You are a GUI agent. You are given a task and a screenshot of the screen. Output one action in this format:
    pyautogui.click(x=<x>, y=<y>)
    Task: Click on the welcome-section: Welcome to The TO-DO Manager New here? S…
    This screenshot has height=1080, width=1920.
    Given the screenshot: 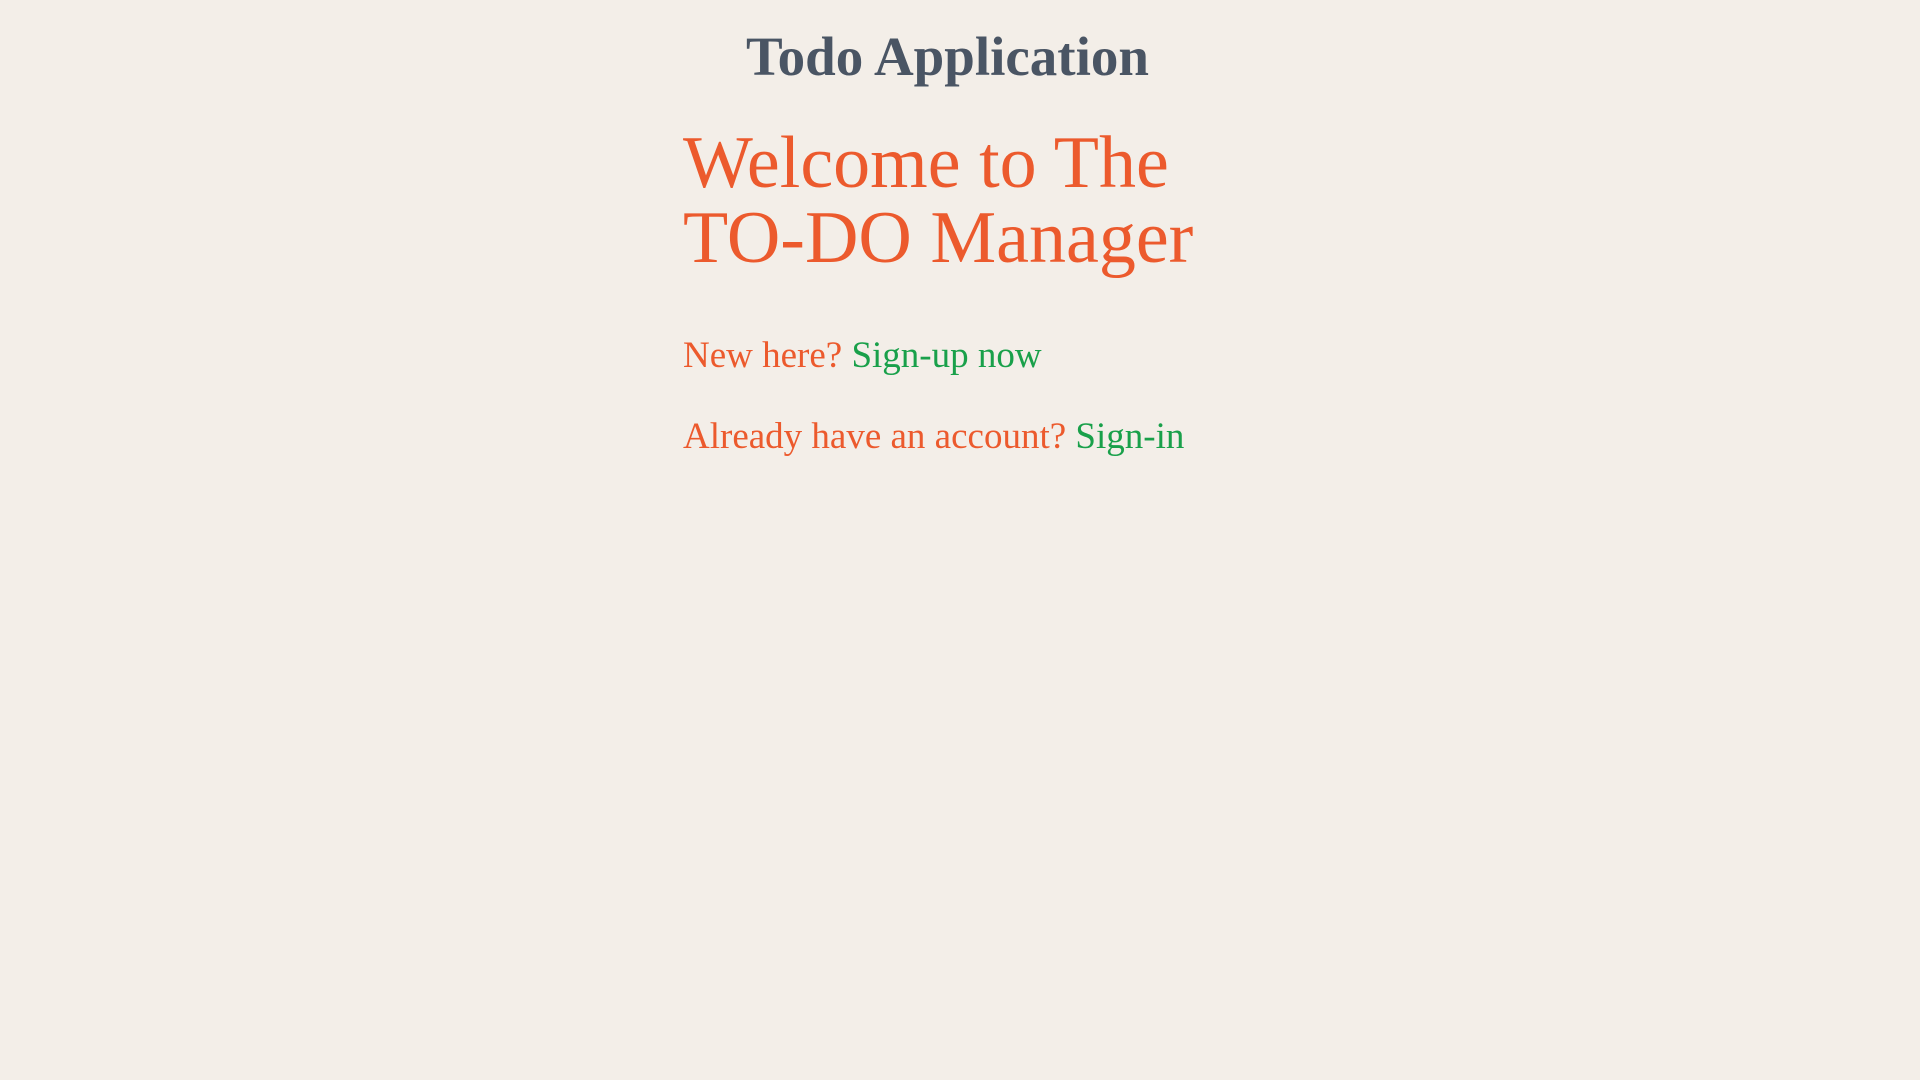 What is the action you would take?
    pyautogui.click(x=1033, y=292)
    